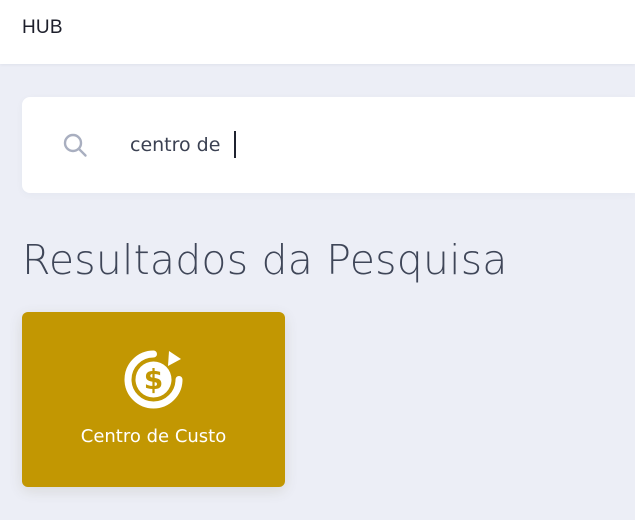 The width and height of the screenshot is (635, 520). Describe the element at coordinates (265, 260) in the screenshot. I see `results-heading: Resultados da Pesquisa` at that location.